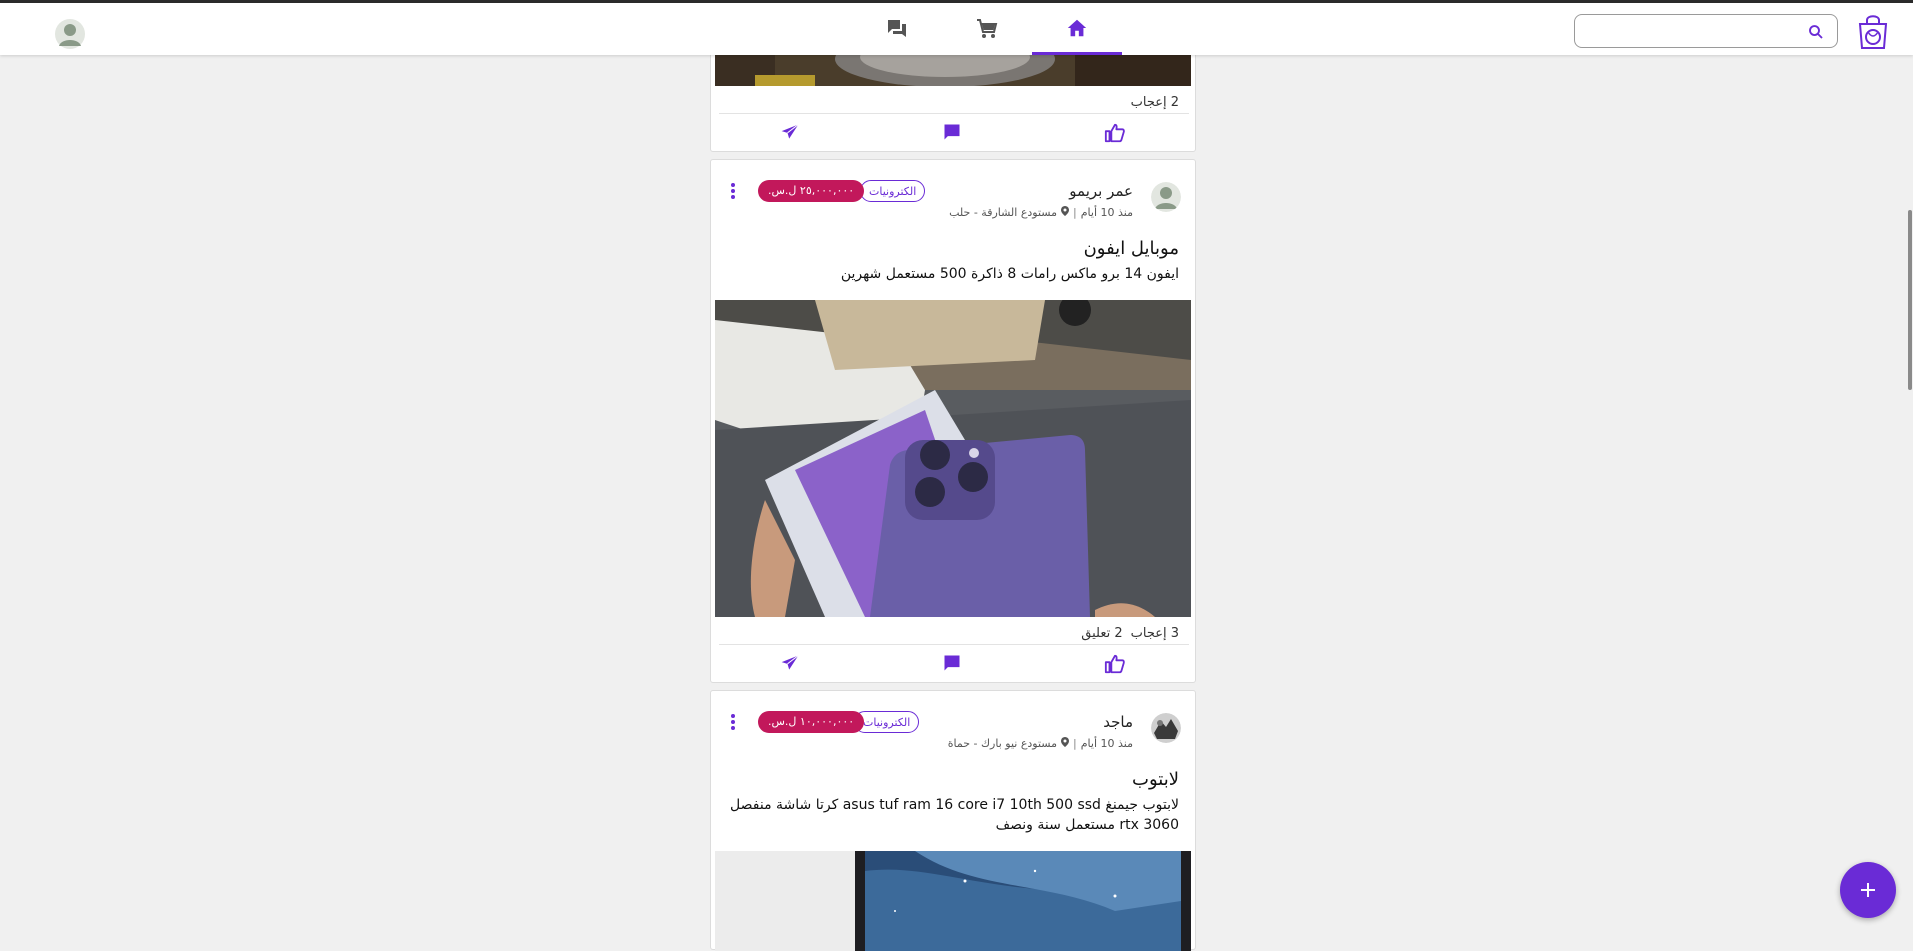  I want to click on plus-icon, so click(1868, 890).